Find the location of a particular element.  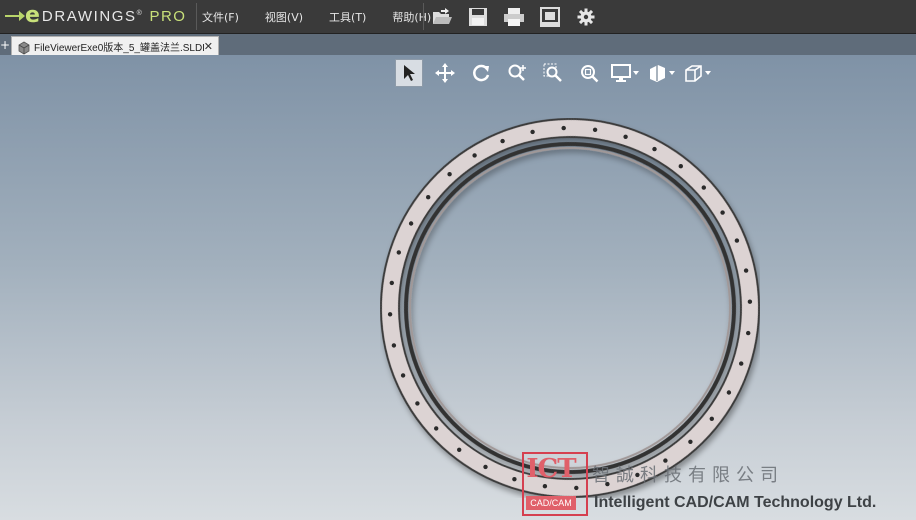

document-tab: FileViewerExe0版本_5_罐盖法兰.SLDPRT ✕ is located at coordinates (115, 46).